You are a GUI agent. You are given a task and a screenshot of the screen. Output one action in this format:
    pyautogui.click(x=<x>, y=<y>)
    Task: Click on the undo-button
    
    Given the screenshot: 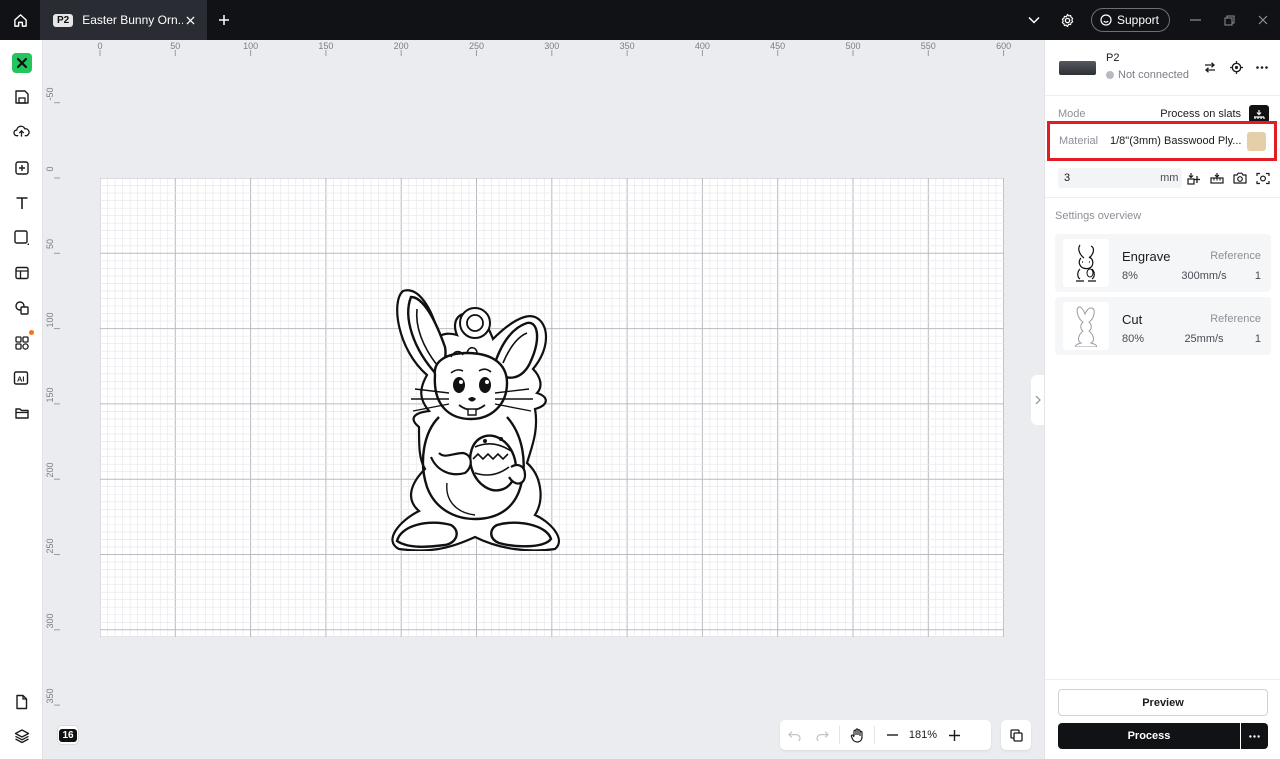 What is the action you would take?
    pyautogui.click(x=794, y=735)
    